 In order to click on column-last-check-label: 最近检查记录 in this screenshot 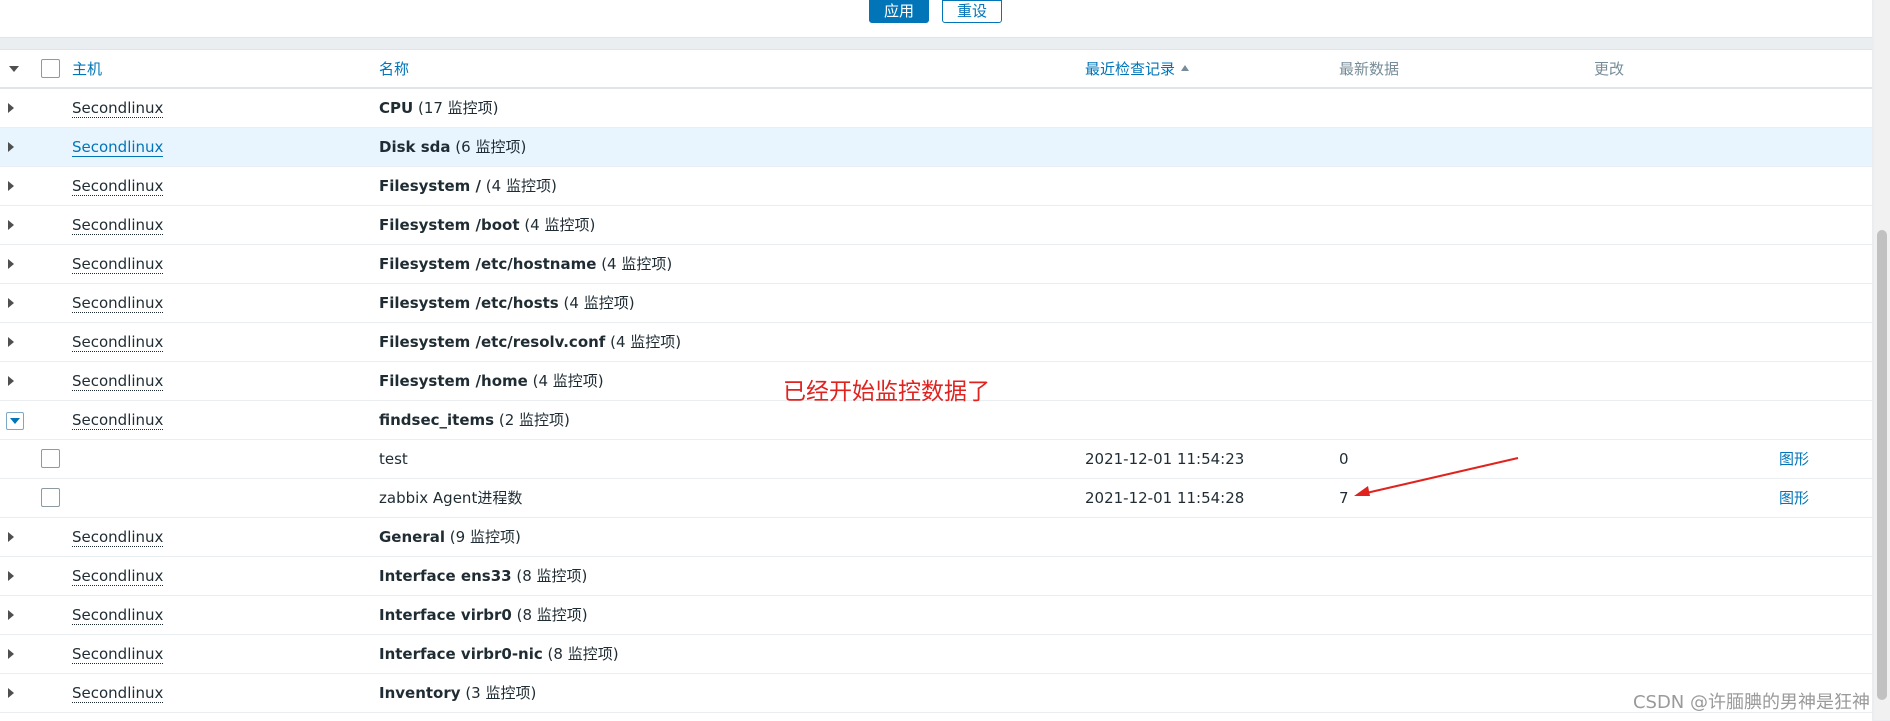, I will do `click(1130, 69)`.